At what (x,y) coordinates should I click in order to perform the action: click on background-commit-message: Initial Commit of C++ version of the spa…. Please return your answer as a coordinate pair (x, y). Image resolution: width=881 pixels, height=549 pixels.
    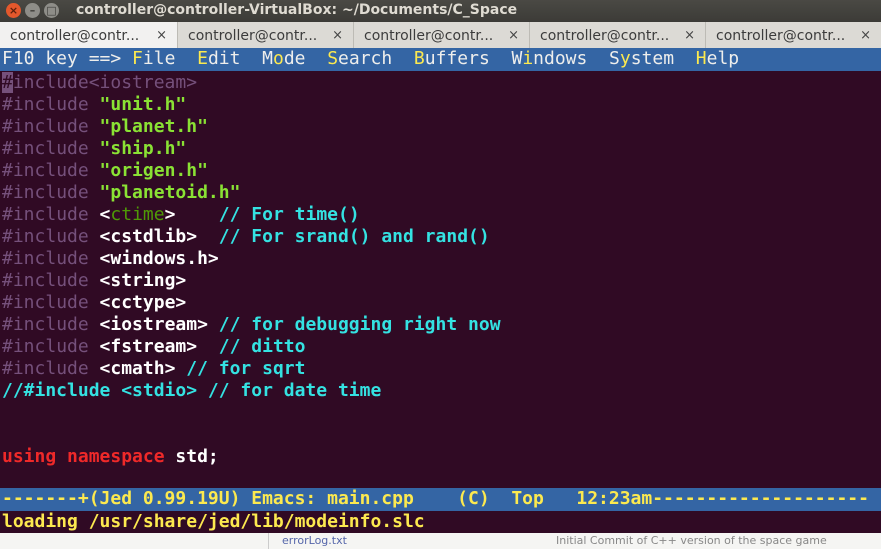
    Looking at the image, I should click on (691, 540).